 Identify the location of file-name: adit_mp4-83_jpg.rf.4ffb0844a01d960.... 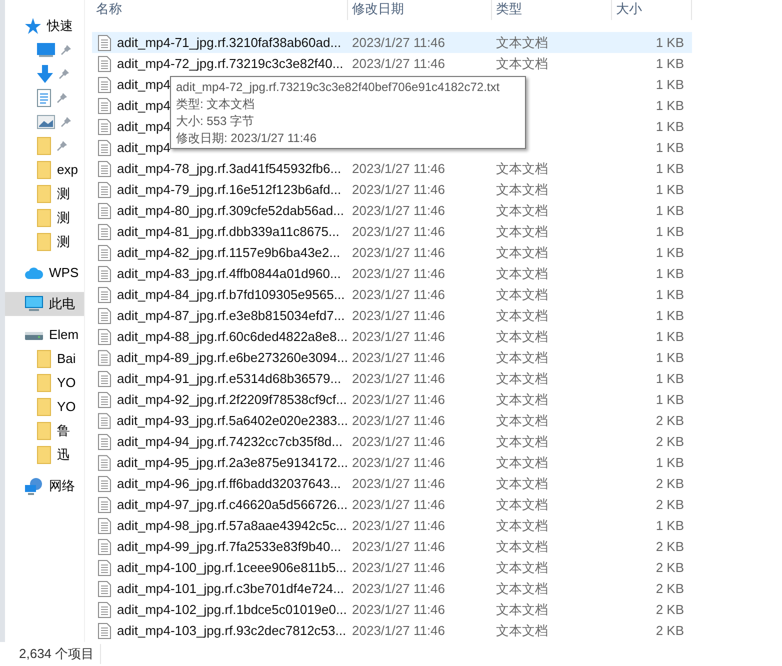
(229, 273).